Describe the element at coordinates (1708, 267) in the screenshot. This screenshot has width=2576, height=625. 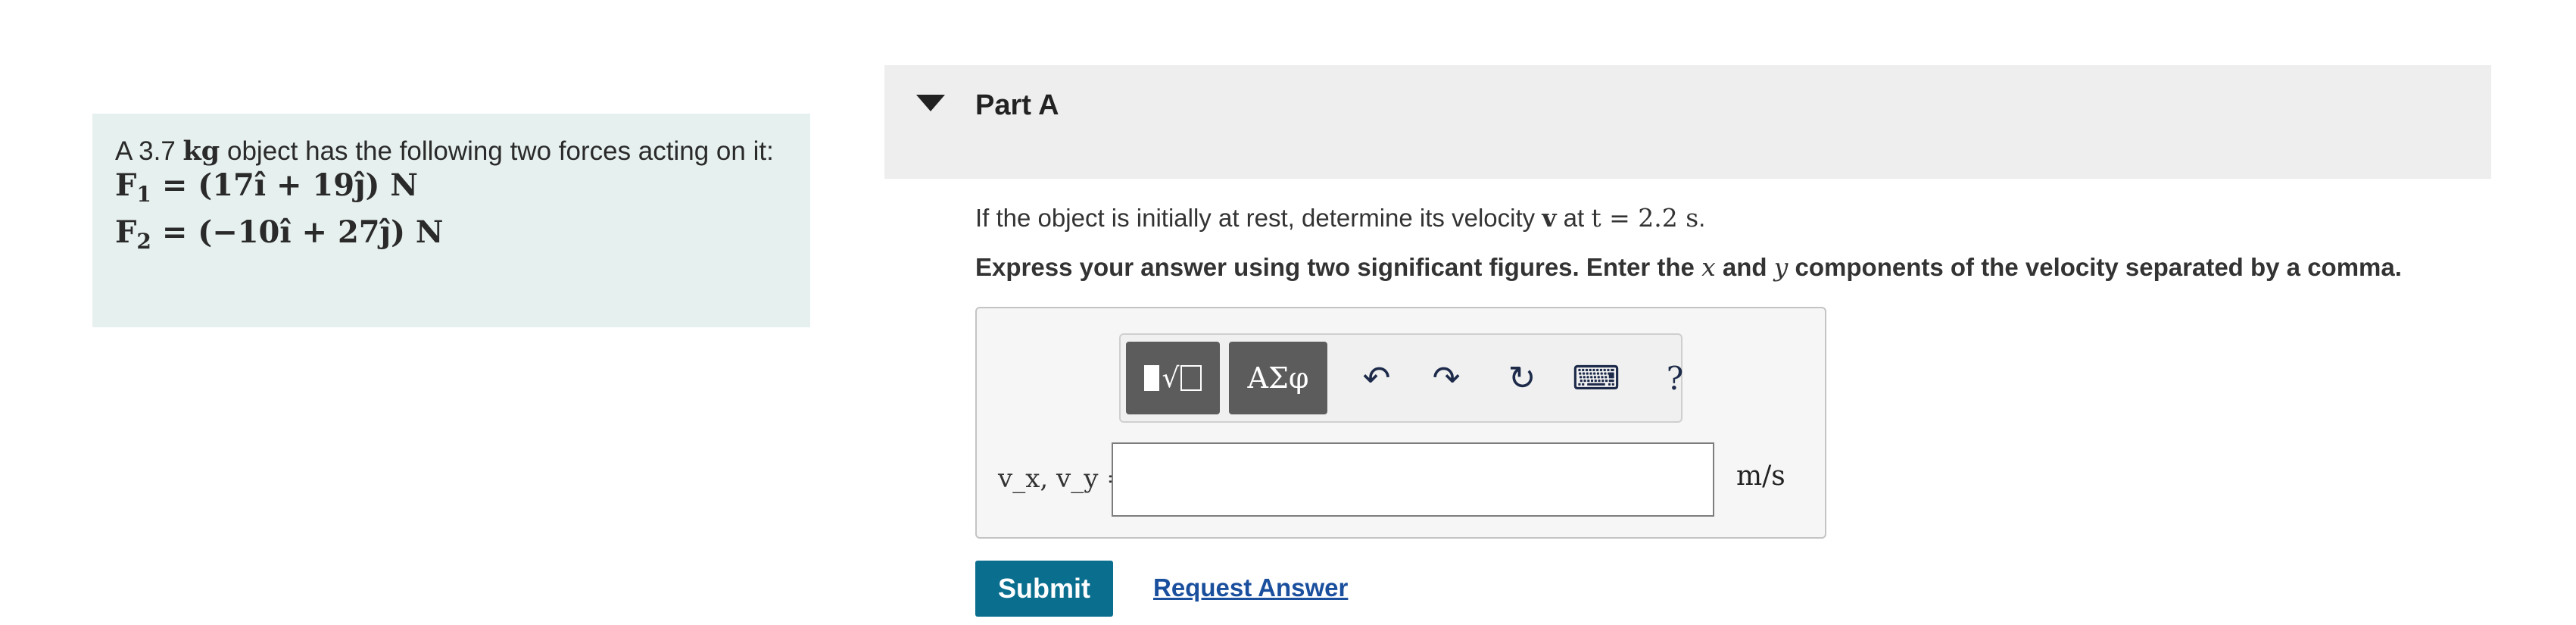
I see `instruction-x-symbol: x` at that location.